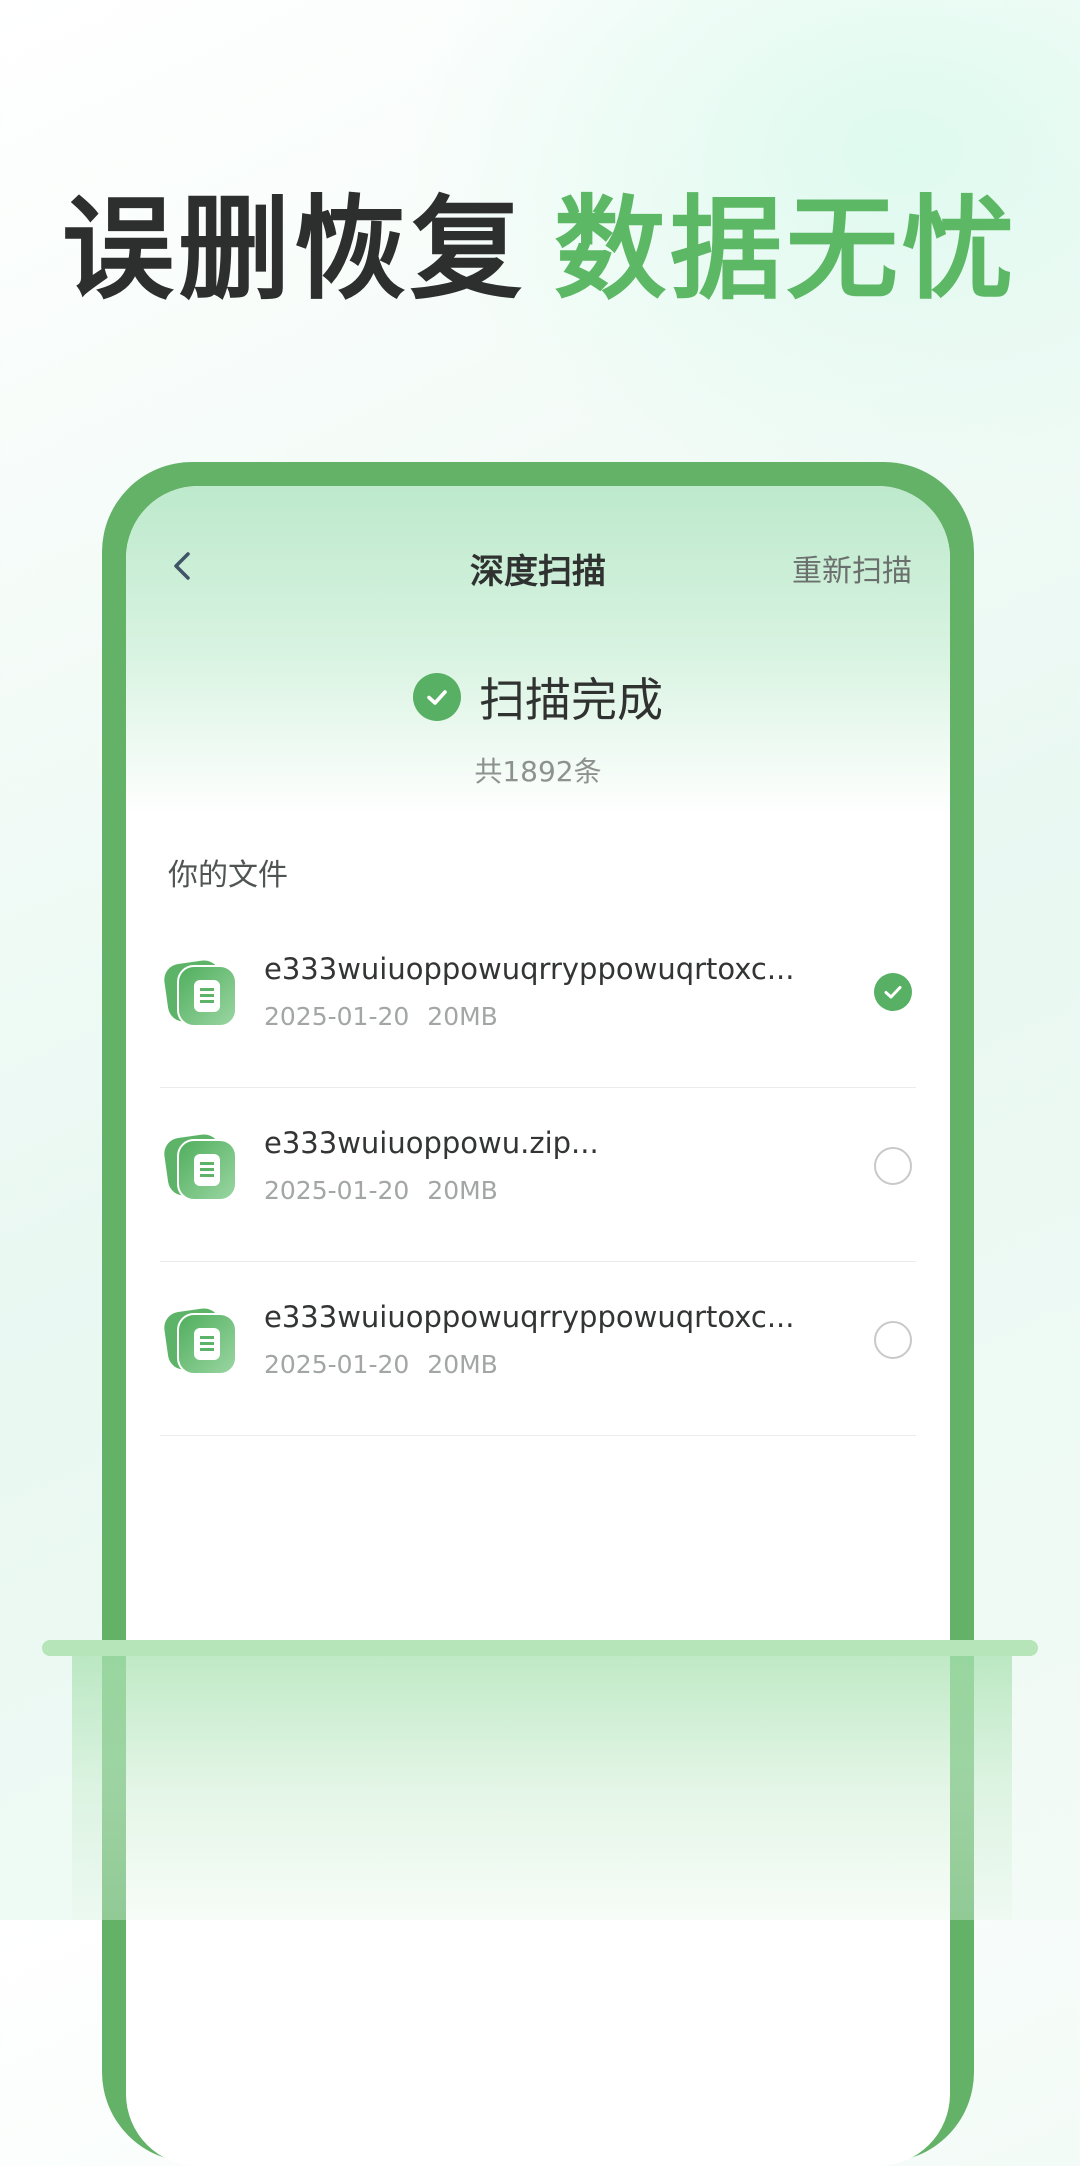 This screenshot has width=1080, height=2166. Describe the element at coordinates (538, 567) in the screenshot. I see `navbar: 深度扫描 重新扫描` at that location.